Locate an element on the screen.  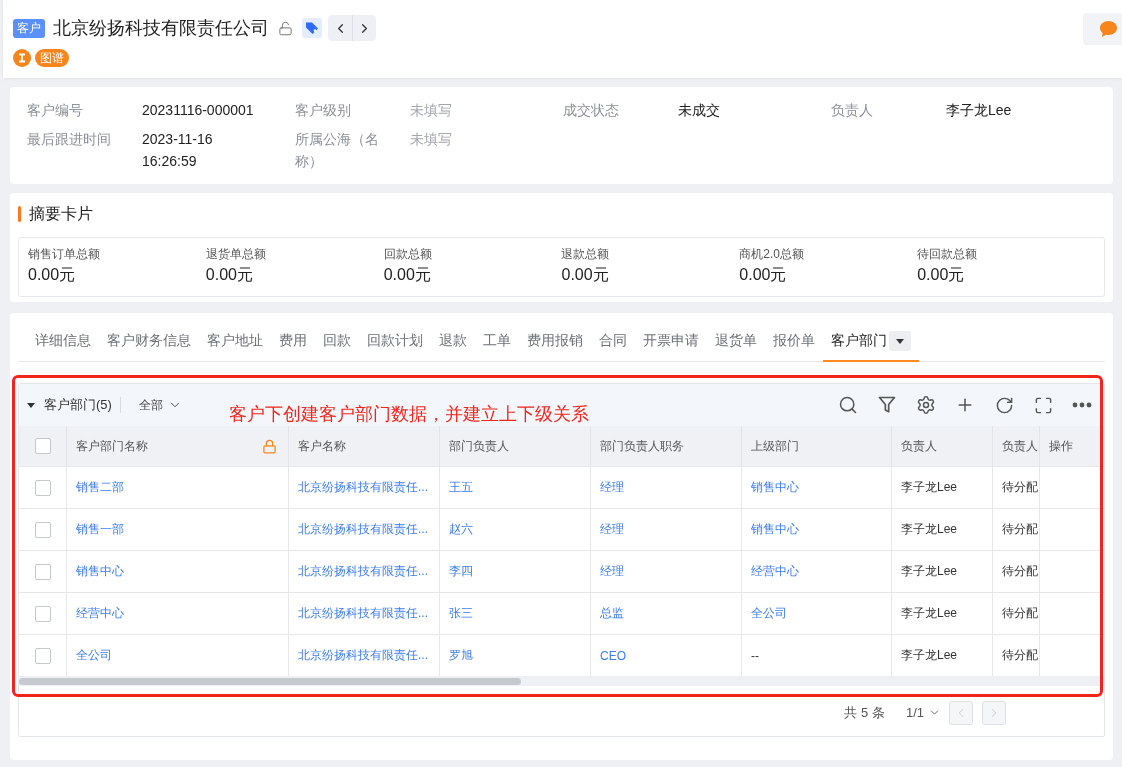
tab: 费用报销 is located at coordinates (555, 342).